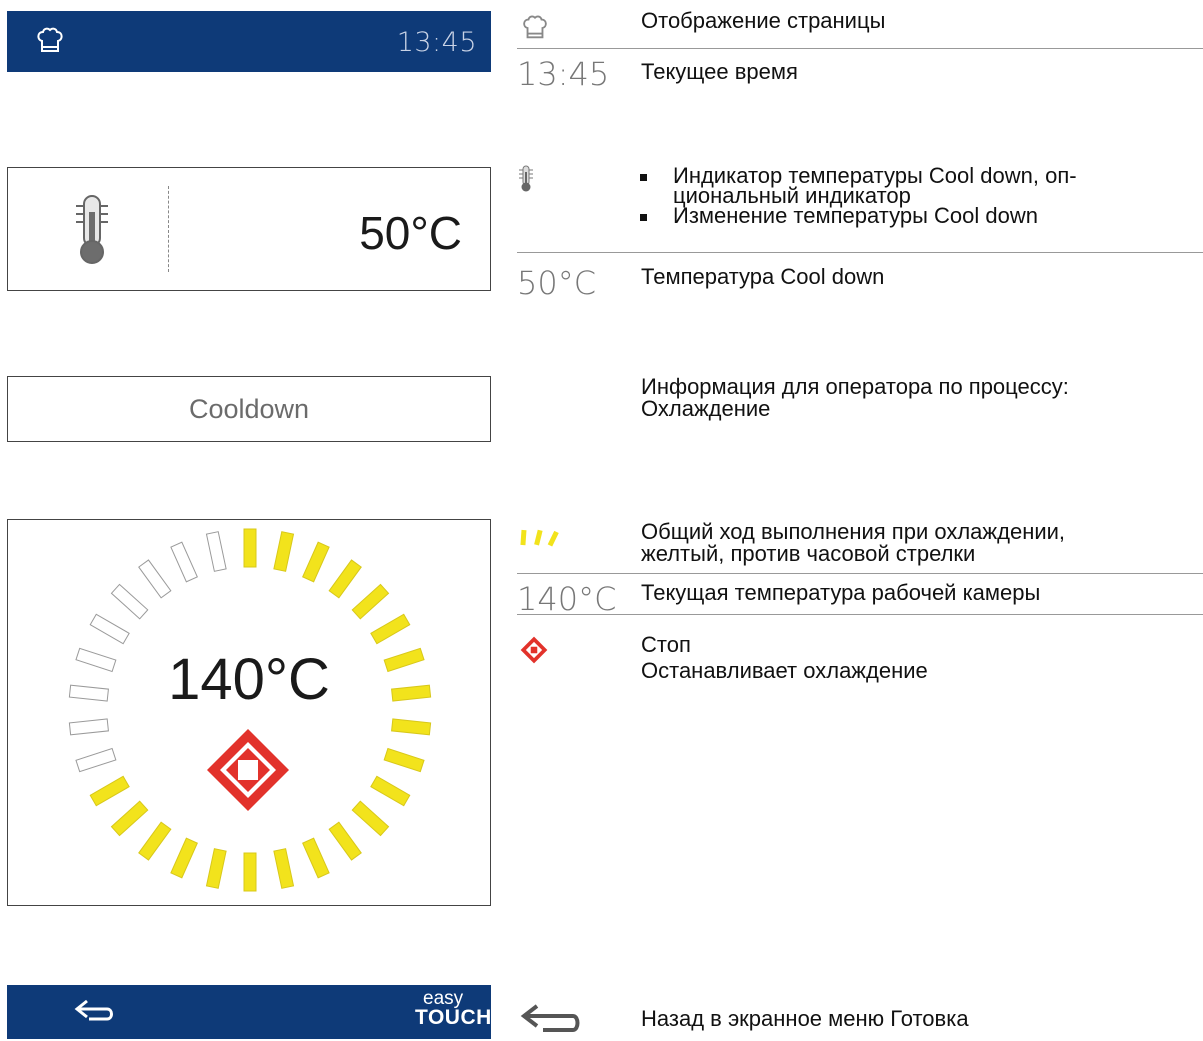 Image resolution: width=1203 pixels, height=1041 pixels. I want to click on chef-hat-icon, so click(50, 43).